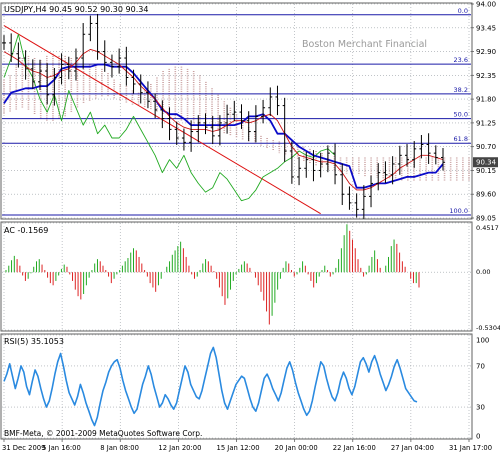  Describe the element at coordinates (461, 139) in the screenshot. I see `fib-level-label: 61.8` at that location.